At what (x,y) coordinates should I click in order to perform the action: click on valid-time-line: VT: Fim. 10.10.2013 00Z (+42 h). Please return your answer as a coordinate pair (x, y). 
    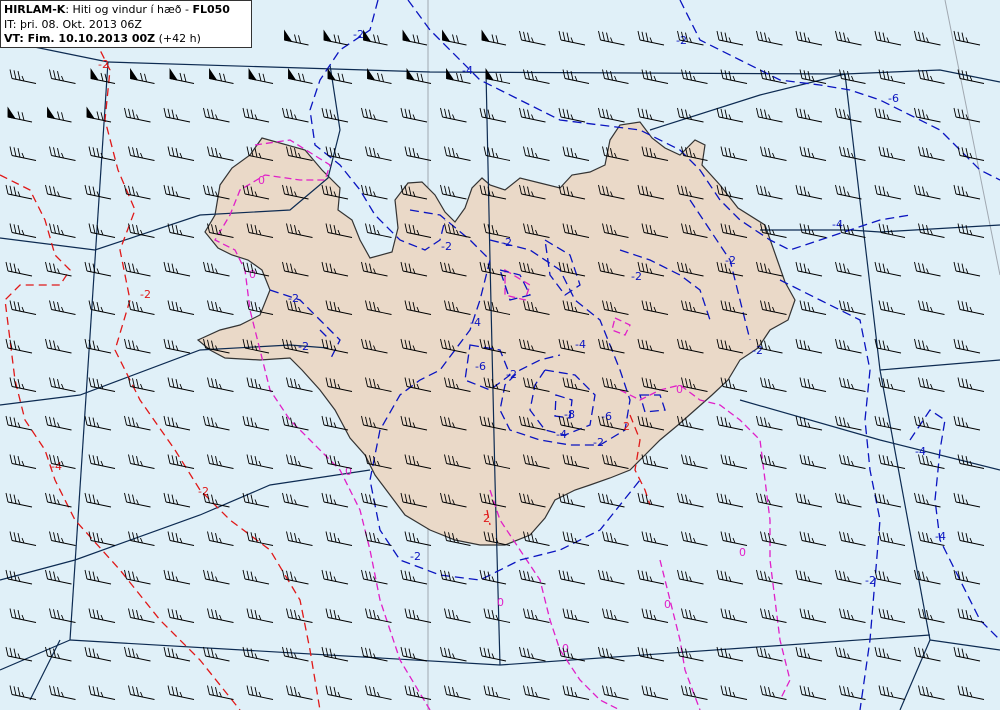
    Looking at the image, I should click on (126, 39).